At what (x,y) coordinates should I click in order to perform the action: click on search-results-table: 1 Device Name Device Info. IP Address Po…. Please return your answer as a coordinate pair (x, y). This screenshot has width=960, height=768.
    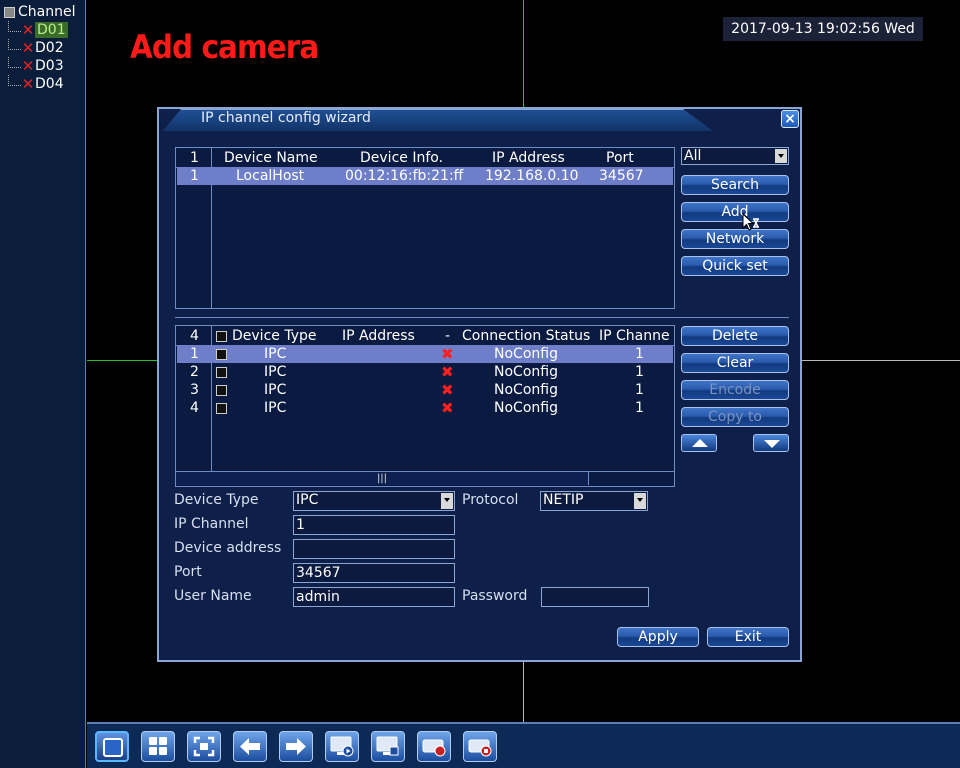
    Looking at the image, I should click on (425, 228).